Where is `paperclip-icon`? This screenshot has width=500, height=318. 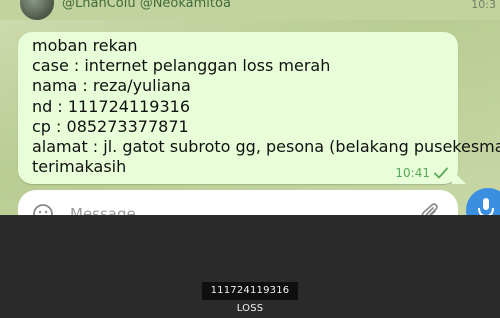 paperclip-icon is located at coordinates (430, 208).